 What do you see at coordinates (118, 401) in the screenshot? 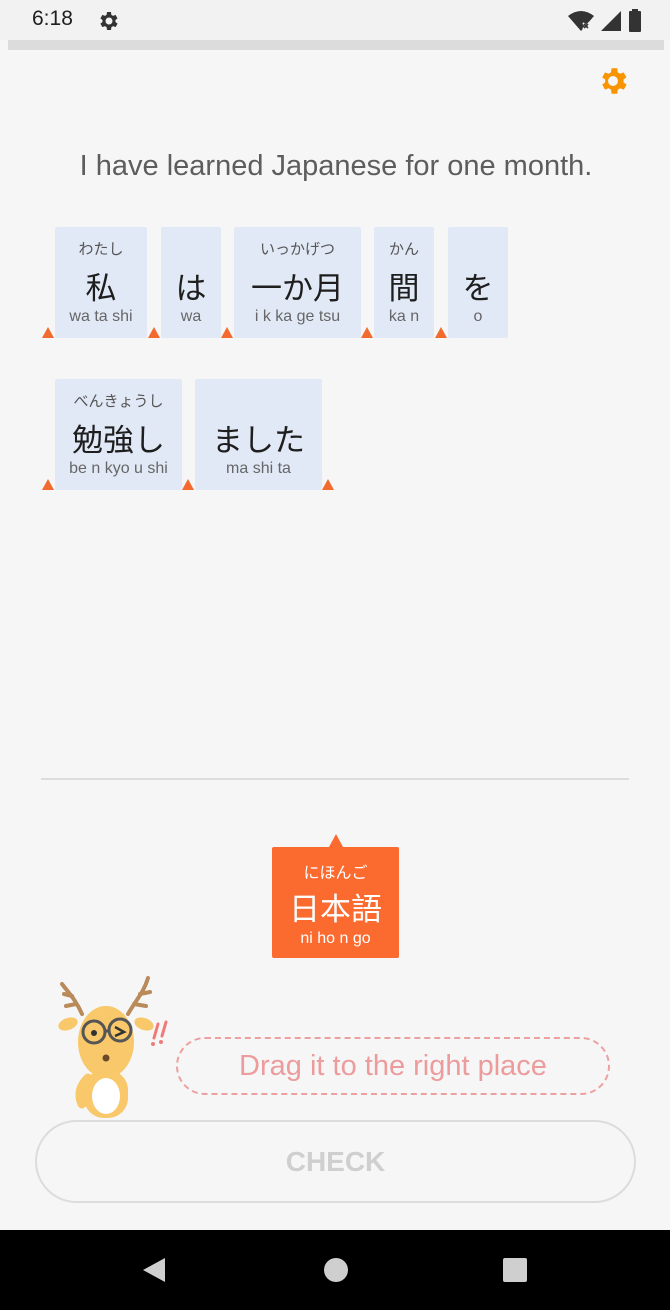
I see `tile-furigana: べんきょうし` at bounding box center [118, 401].